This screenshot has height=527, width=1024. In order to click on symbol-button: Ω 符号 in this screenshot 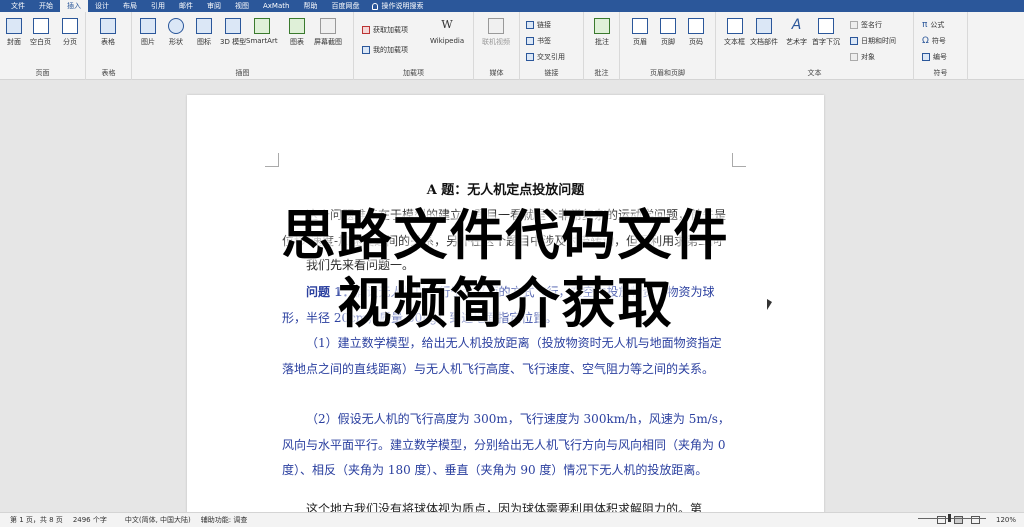, I will do `click(934, 41)`.